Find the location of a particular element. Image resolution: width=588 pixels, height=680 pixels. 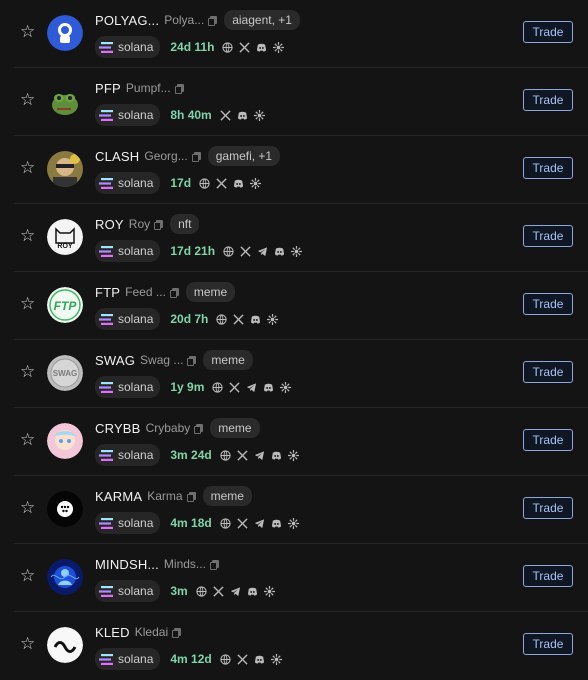

token-age: 8h 40m is located at coordinates (191, 115).